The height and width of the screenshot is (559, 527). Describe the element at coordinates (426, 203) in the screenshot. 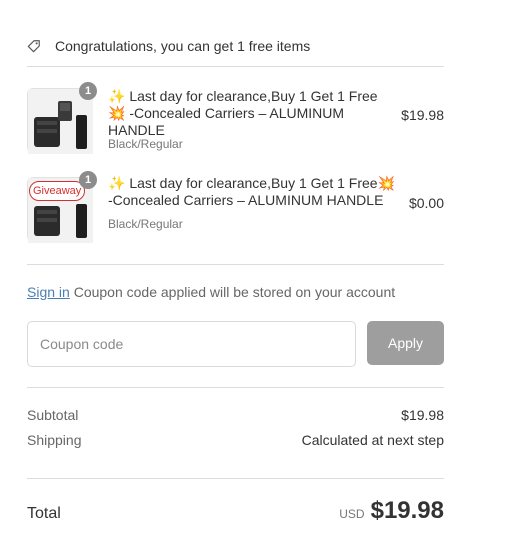

I see `product-price: $0.00` at that location.